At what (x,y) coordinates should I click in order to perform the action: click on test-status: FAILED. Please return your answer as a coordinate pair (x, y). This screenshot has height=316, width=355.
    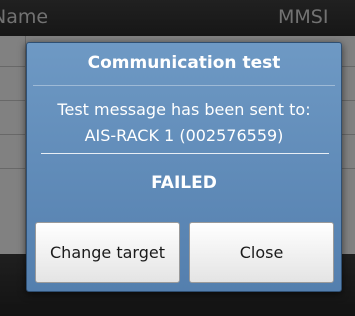
    Looking at the image, I should click on (184, 183).